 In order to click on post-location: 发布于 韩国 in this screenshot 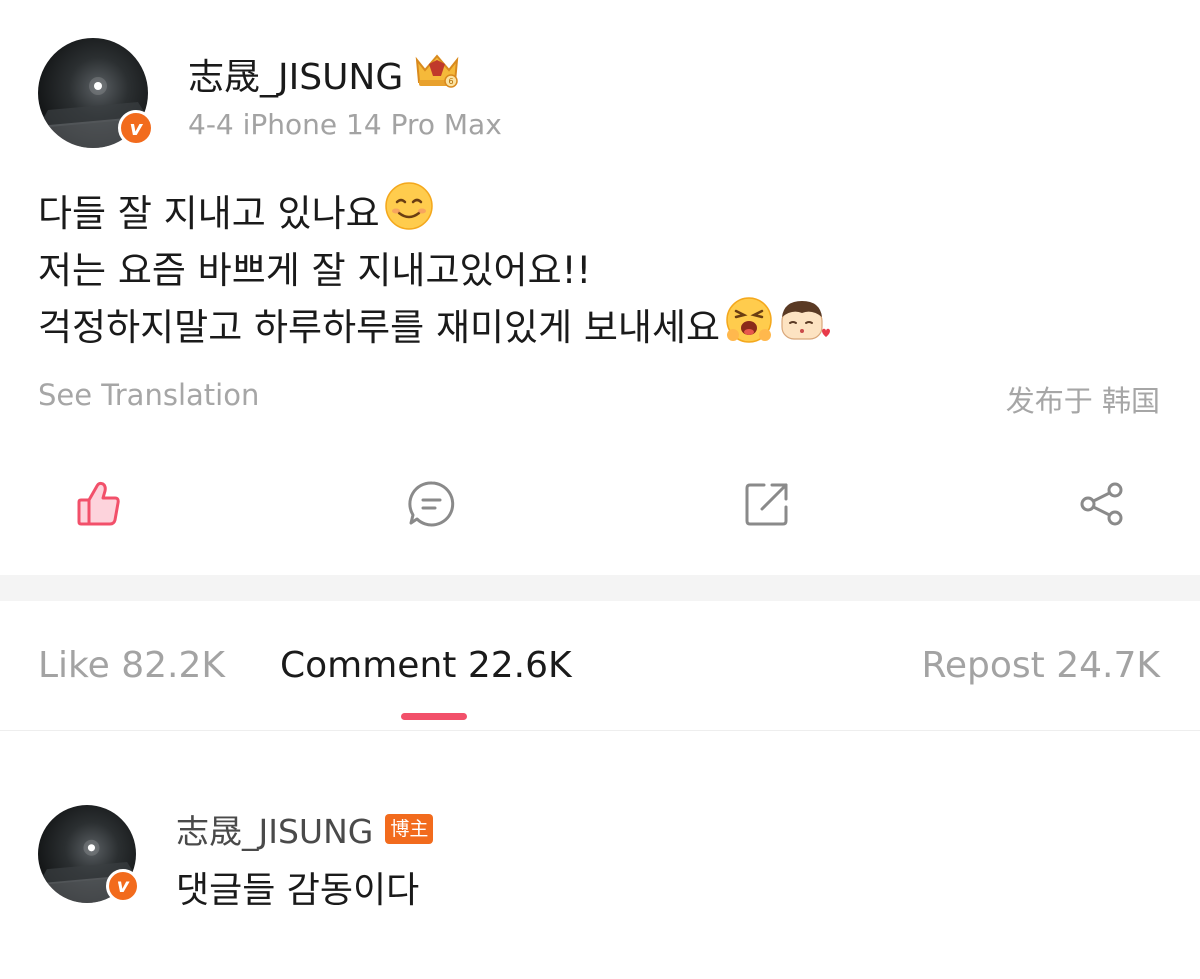, I will do `click(1082, 401)`.